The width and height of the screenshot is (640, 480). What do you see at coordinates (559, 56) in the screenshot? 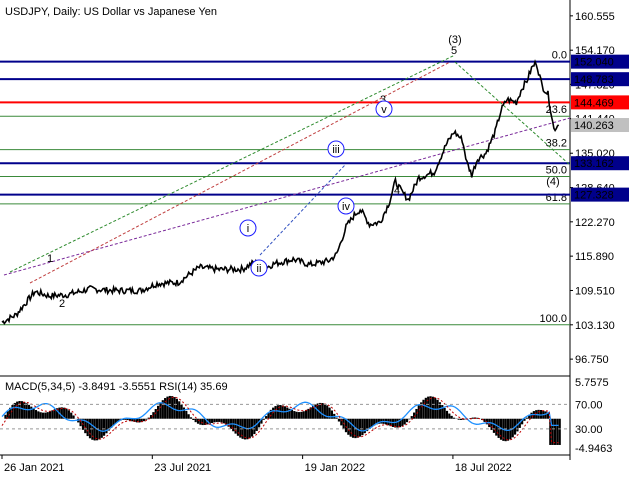
I see `fibonacci-label: 0.0` at bounding box center [559, 56].